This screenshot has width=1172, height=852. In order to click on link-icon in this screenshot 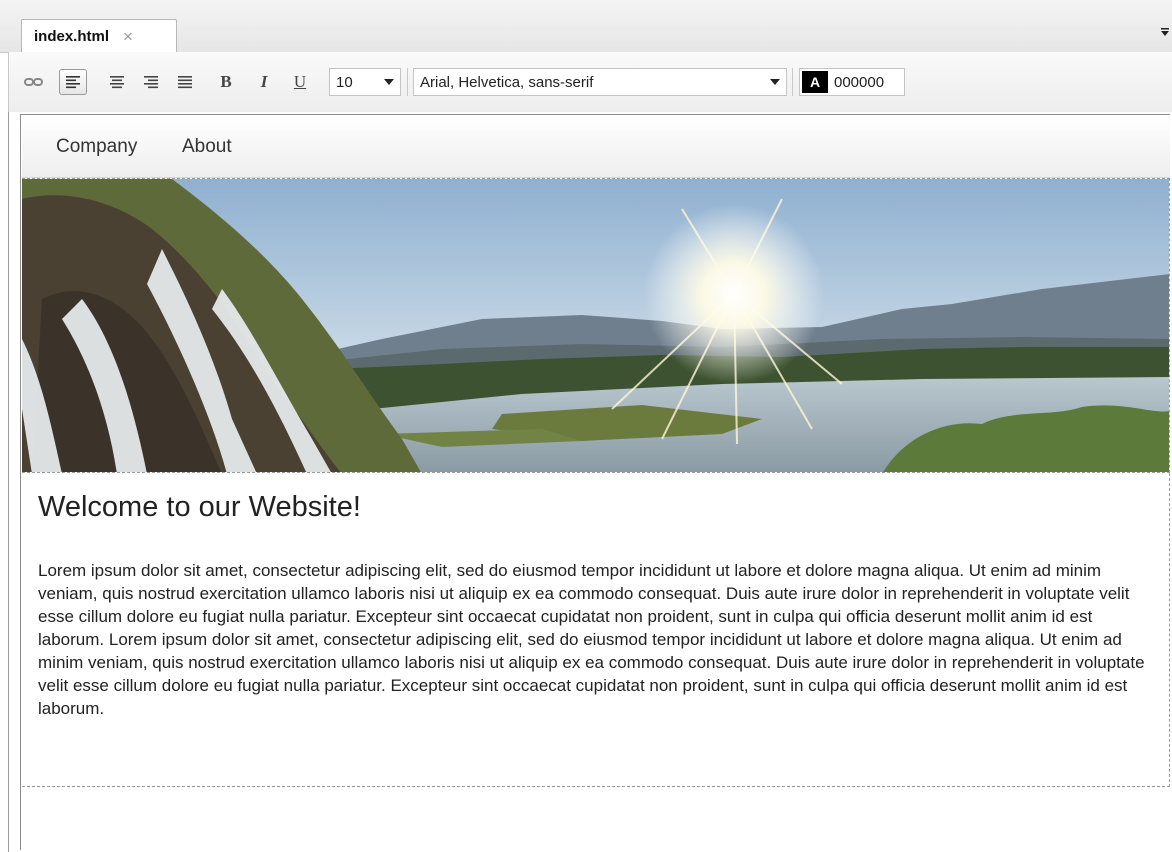, I will do `click(34, 82)`.